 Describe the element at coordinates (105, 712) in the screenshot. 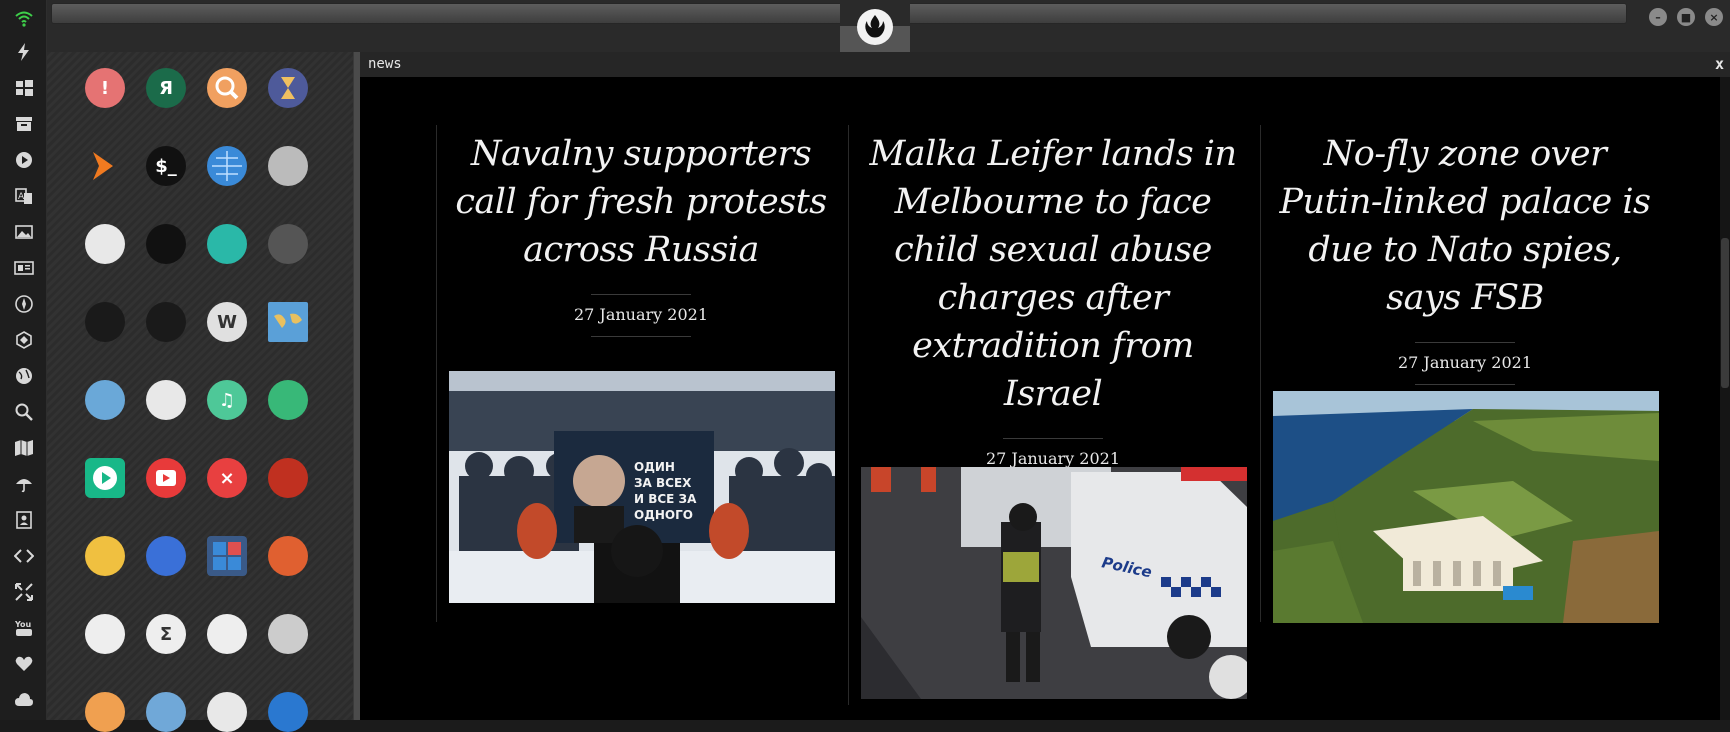

I see `document-app-icon` at that location.